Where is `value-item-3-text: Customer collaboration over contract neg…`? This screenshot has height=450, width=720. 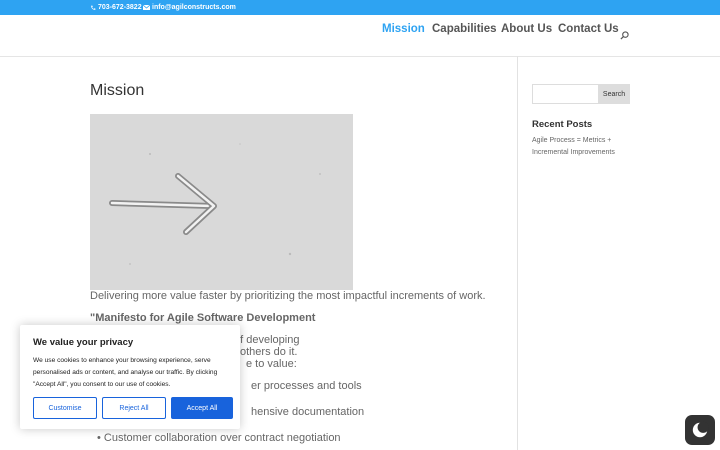 value-item-3-text: Customer collaboration over contract neg… is located at coordinates (222, 438).